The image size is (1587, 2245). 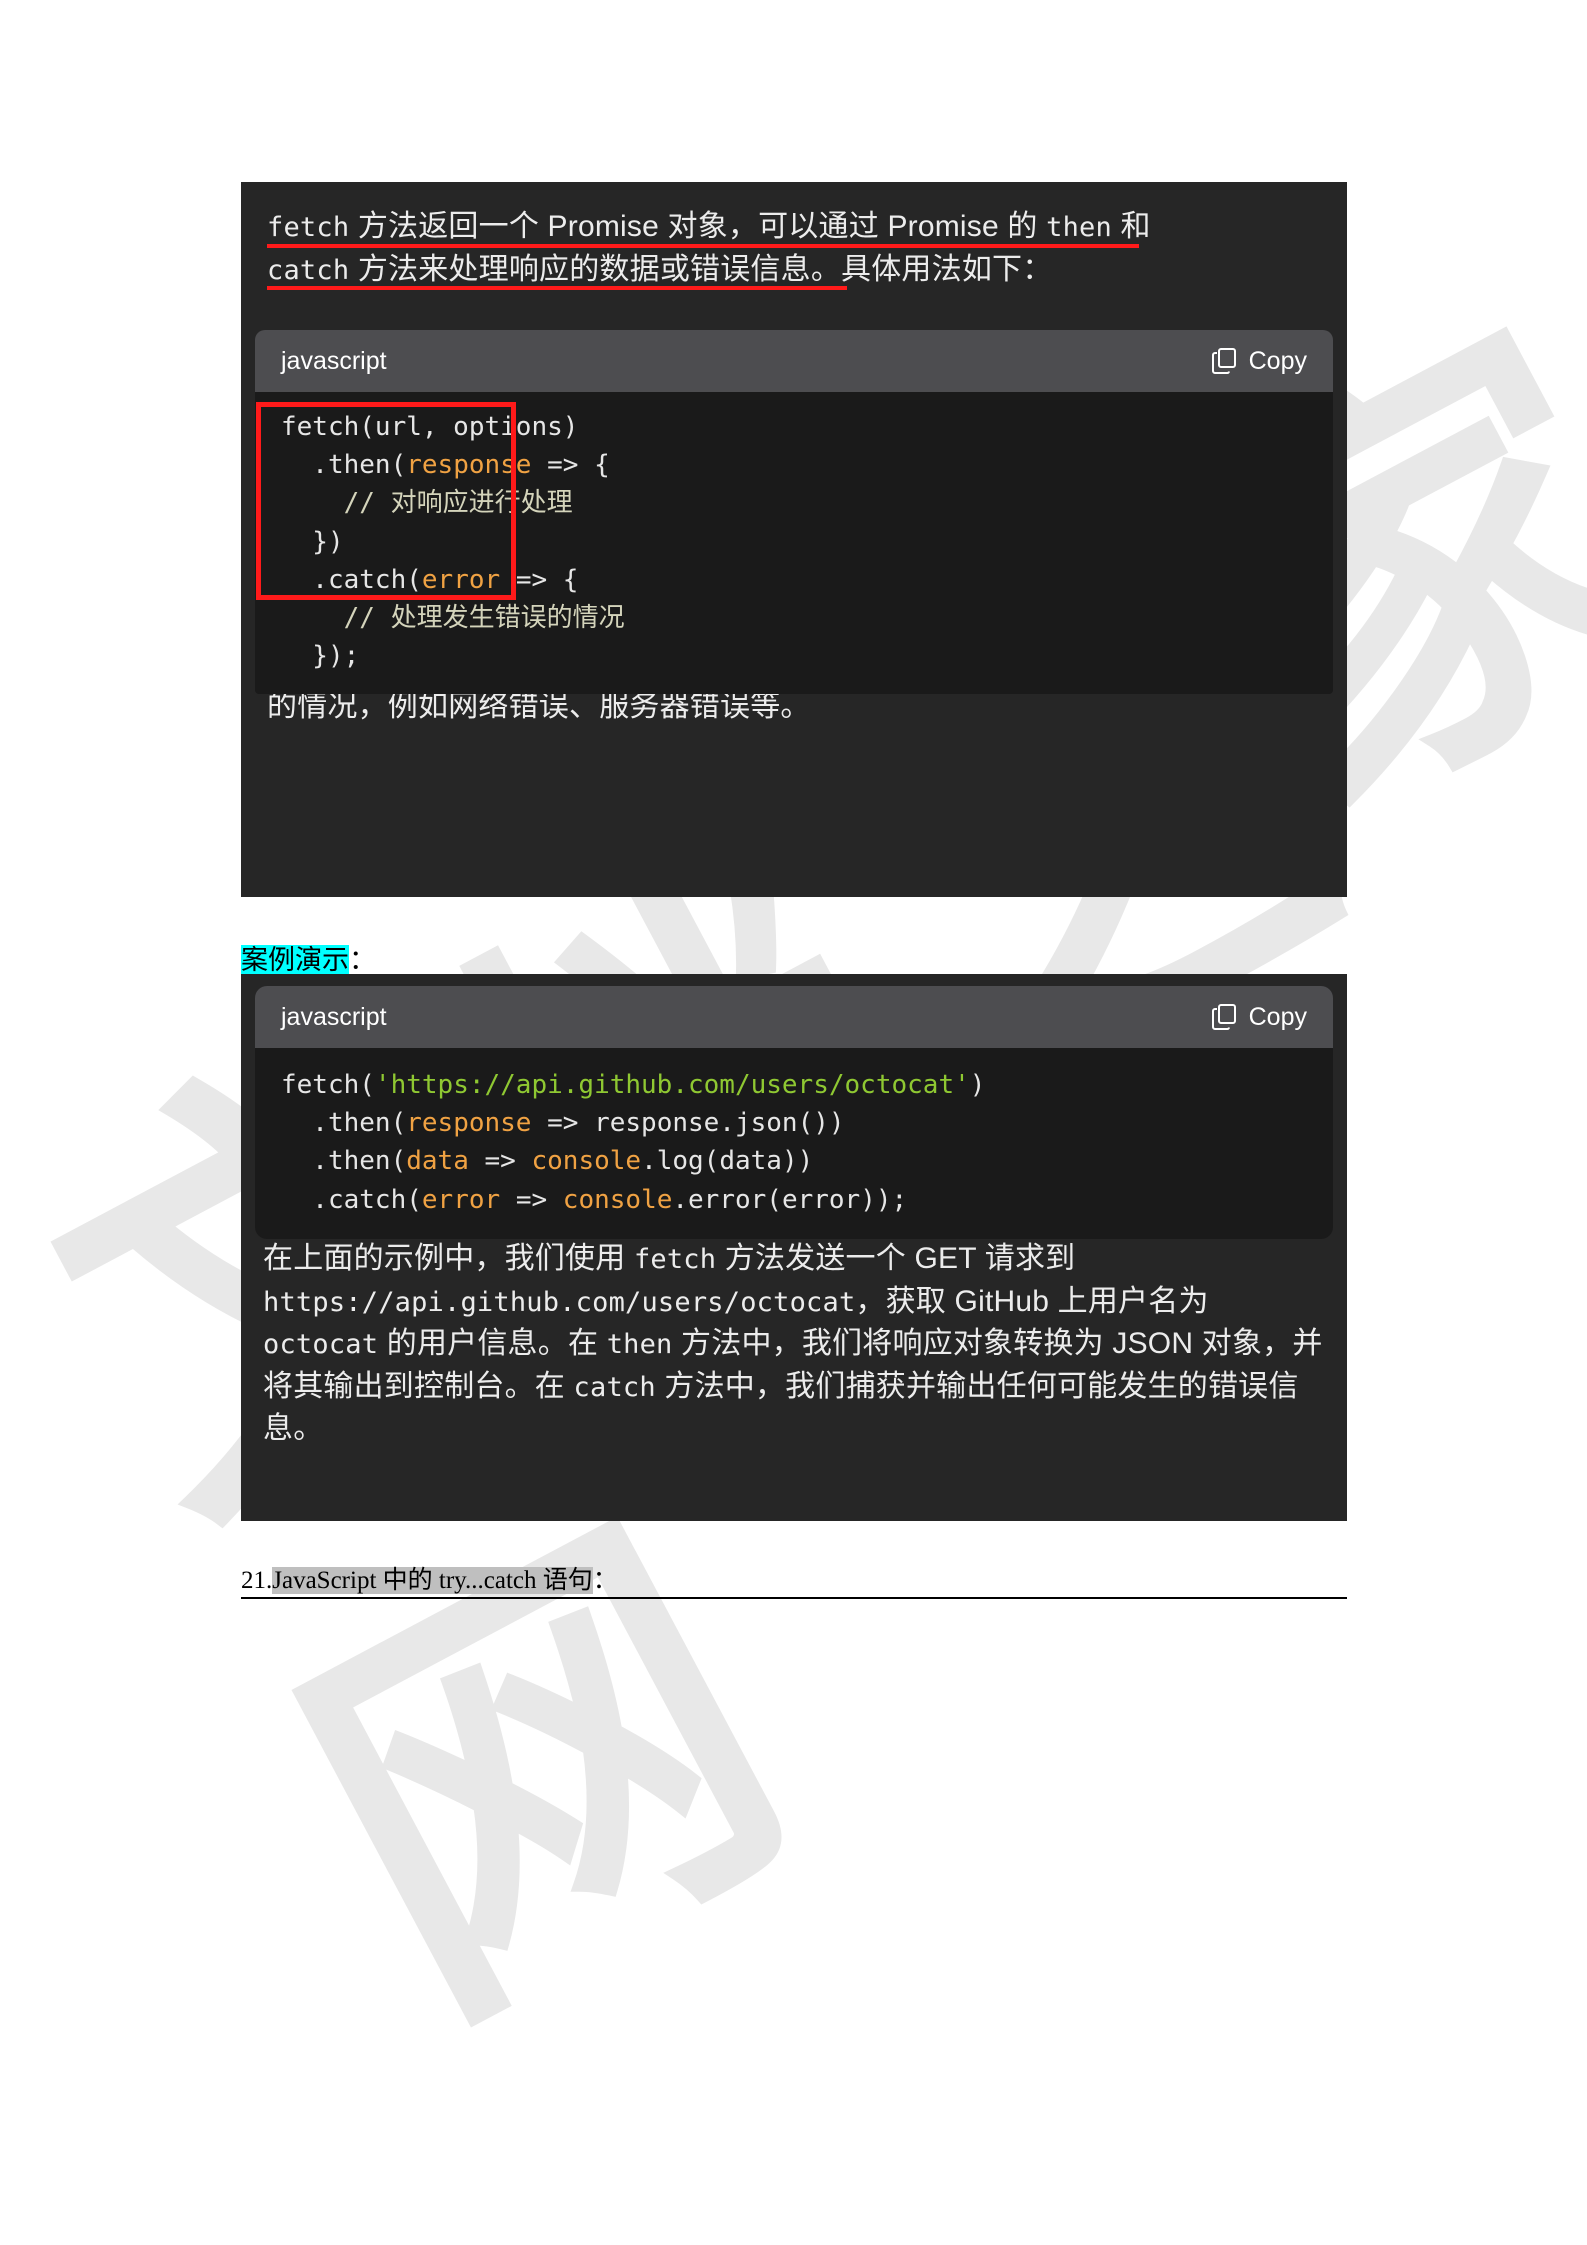 What do you see at coordinates (308, 270) in the screenshot?
I see `intro-mono-catch: catch` at bounding box center [308, 270].